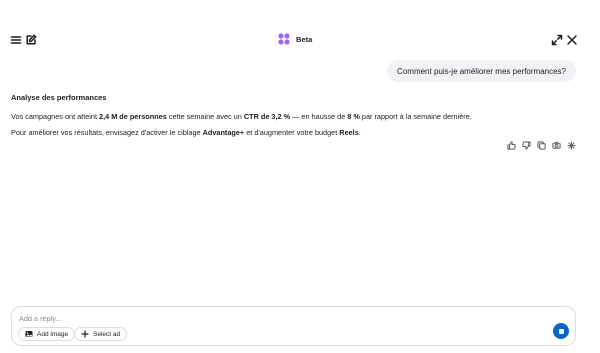 This screenshot has width=600, height=353. What do you see at coordinates (267, 116) in the screenshot?
I see `reply-highlight: CTR de 3,2 %` at bounding box center [267, 116].